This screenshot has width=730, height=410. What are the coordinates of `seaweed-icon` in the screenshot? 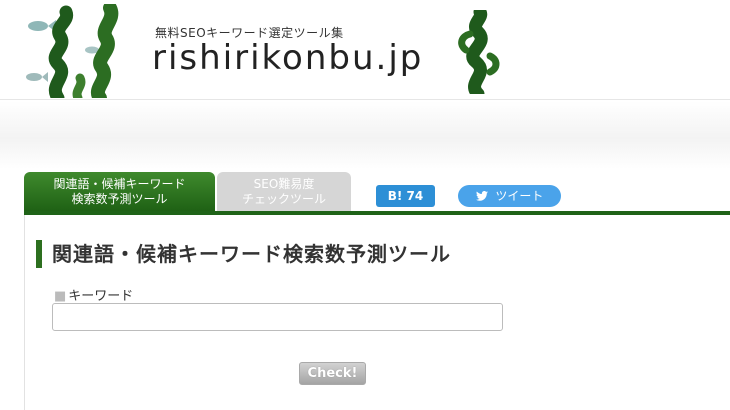 It's located at (479, 52).